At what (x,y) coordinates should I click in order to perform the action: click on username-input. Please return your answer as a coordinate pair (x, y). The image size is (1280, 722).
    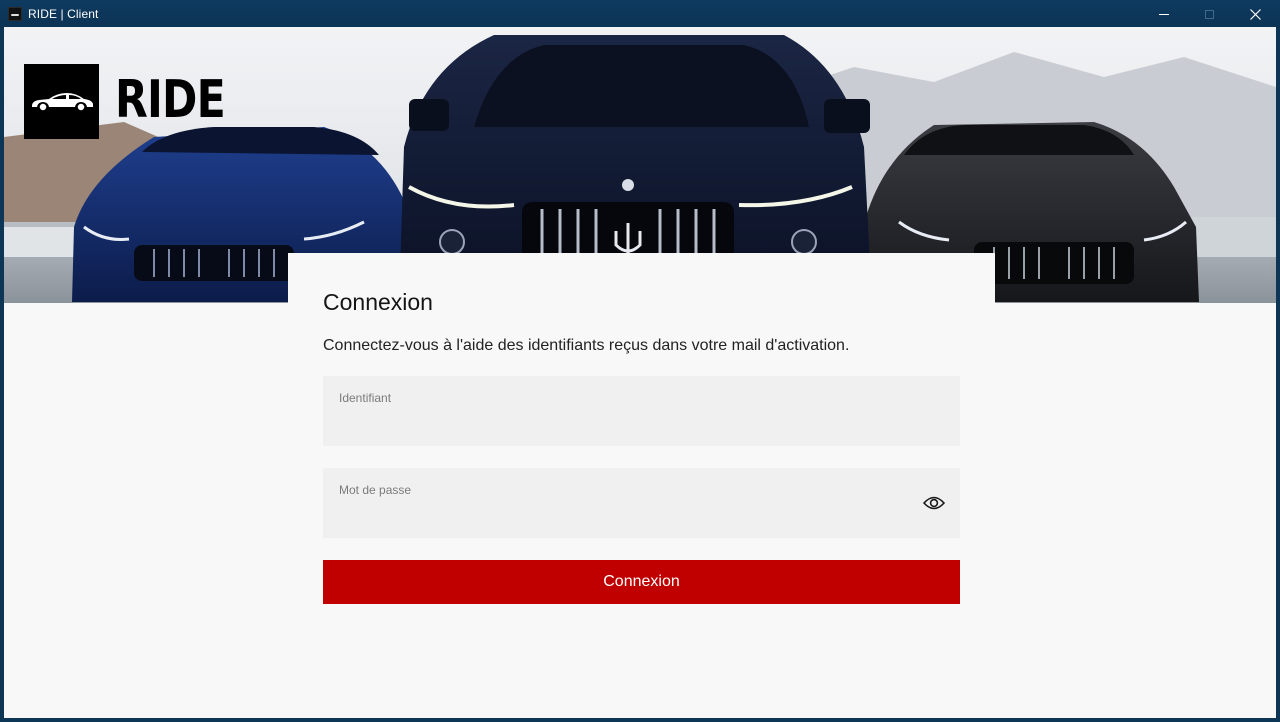
    Looking at the image, I should click on (631, 423).